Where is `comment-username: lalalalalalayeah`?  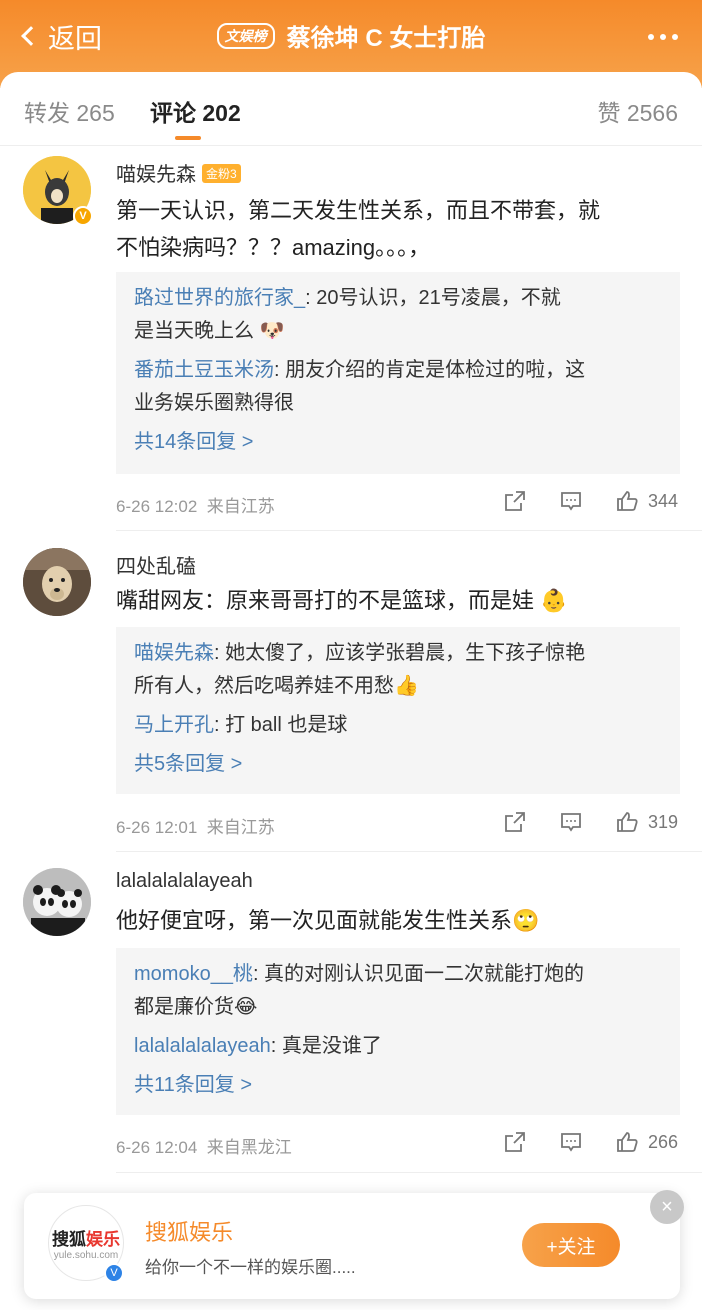 comment-username: lalalalalalayeah is located at coordinates (184, 881).